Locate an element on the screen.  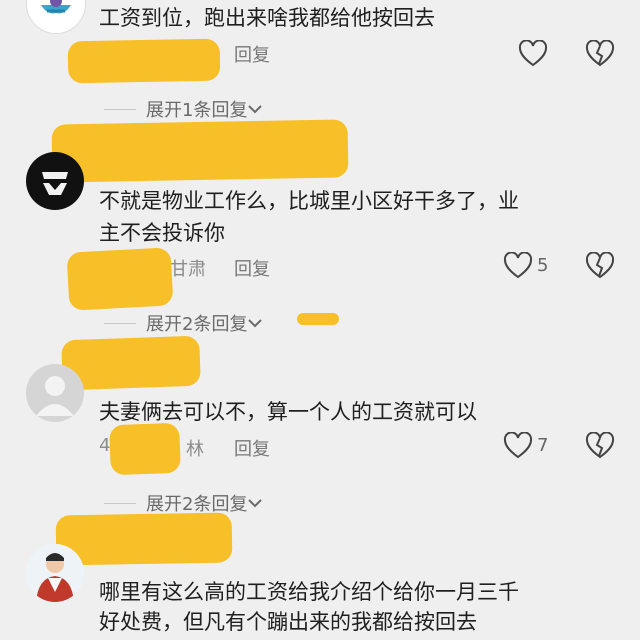
expand-replies: 展开1条回复 is located at coordinates (183, 109).